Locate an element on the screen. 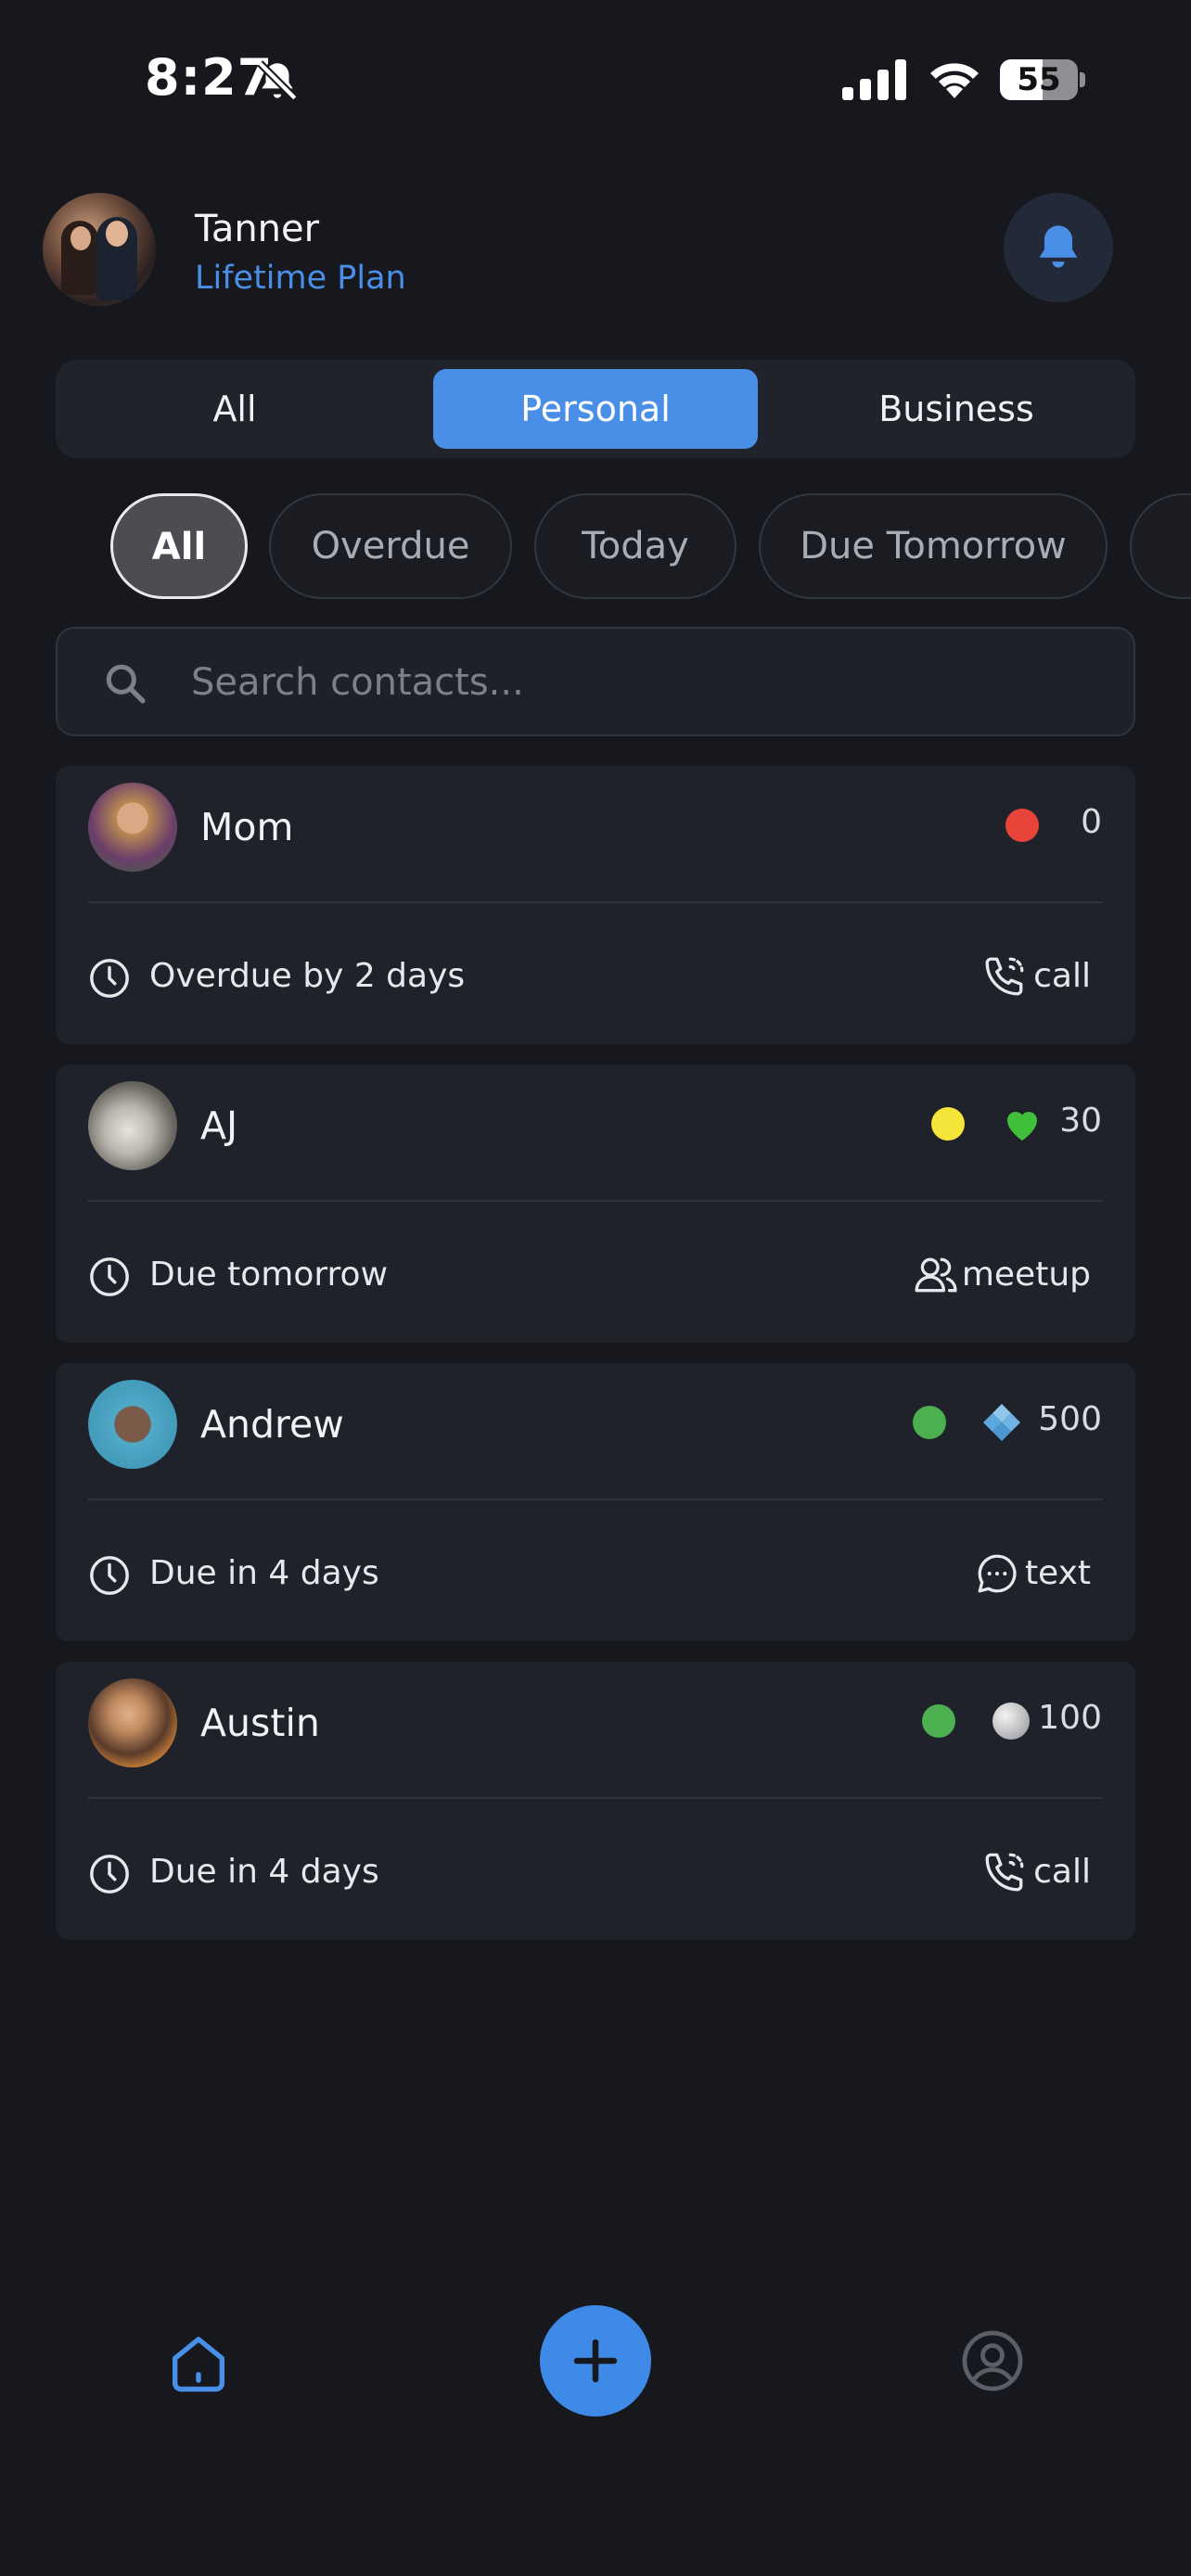 Image resolution: width=1191 pixels, height=2576 pixels. home-icon is located at coordinates (198, 2362).